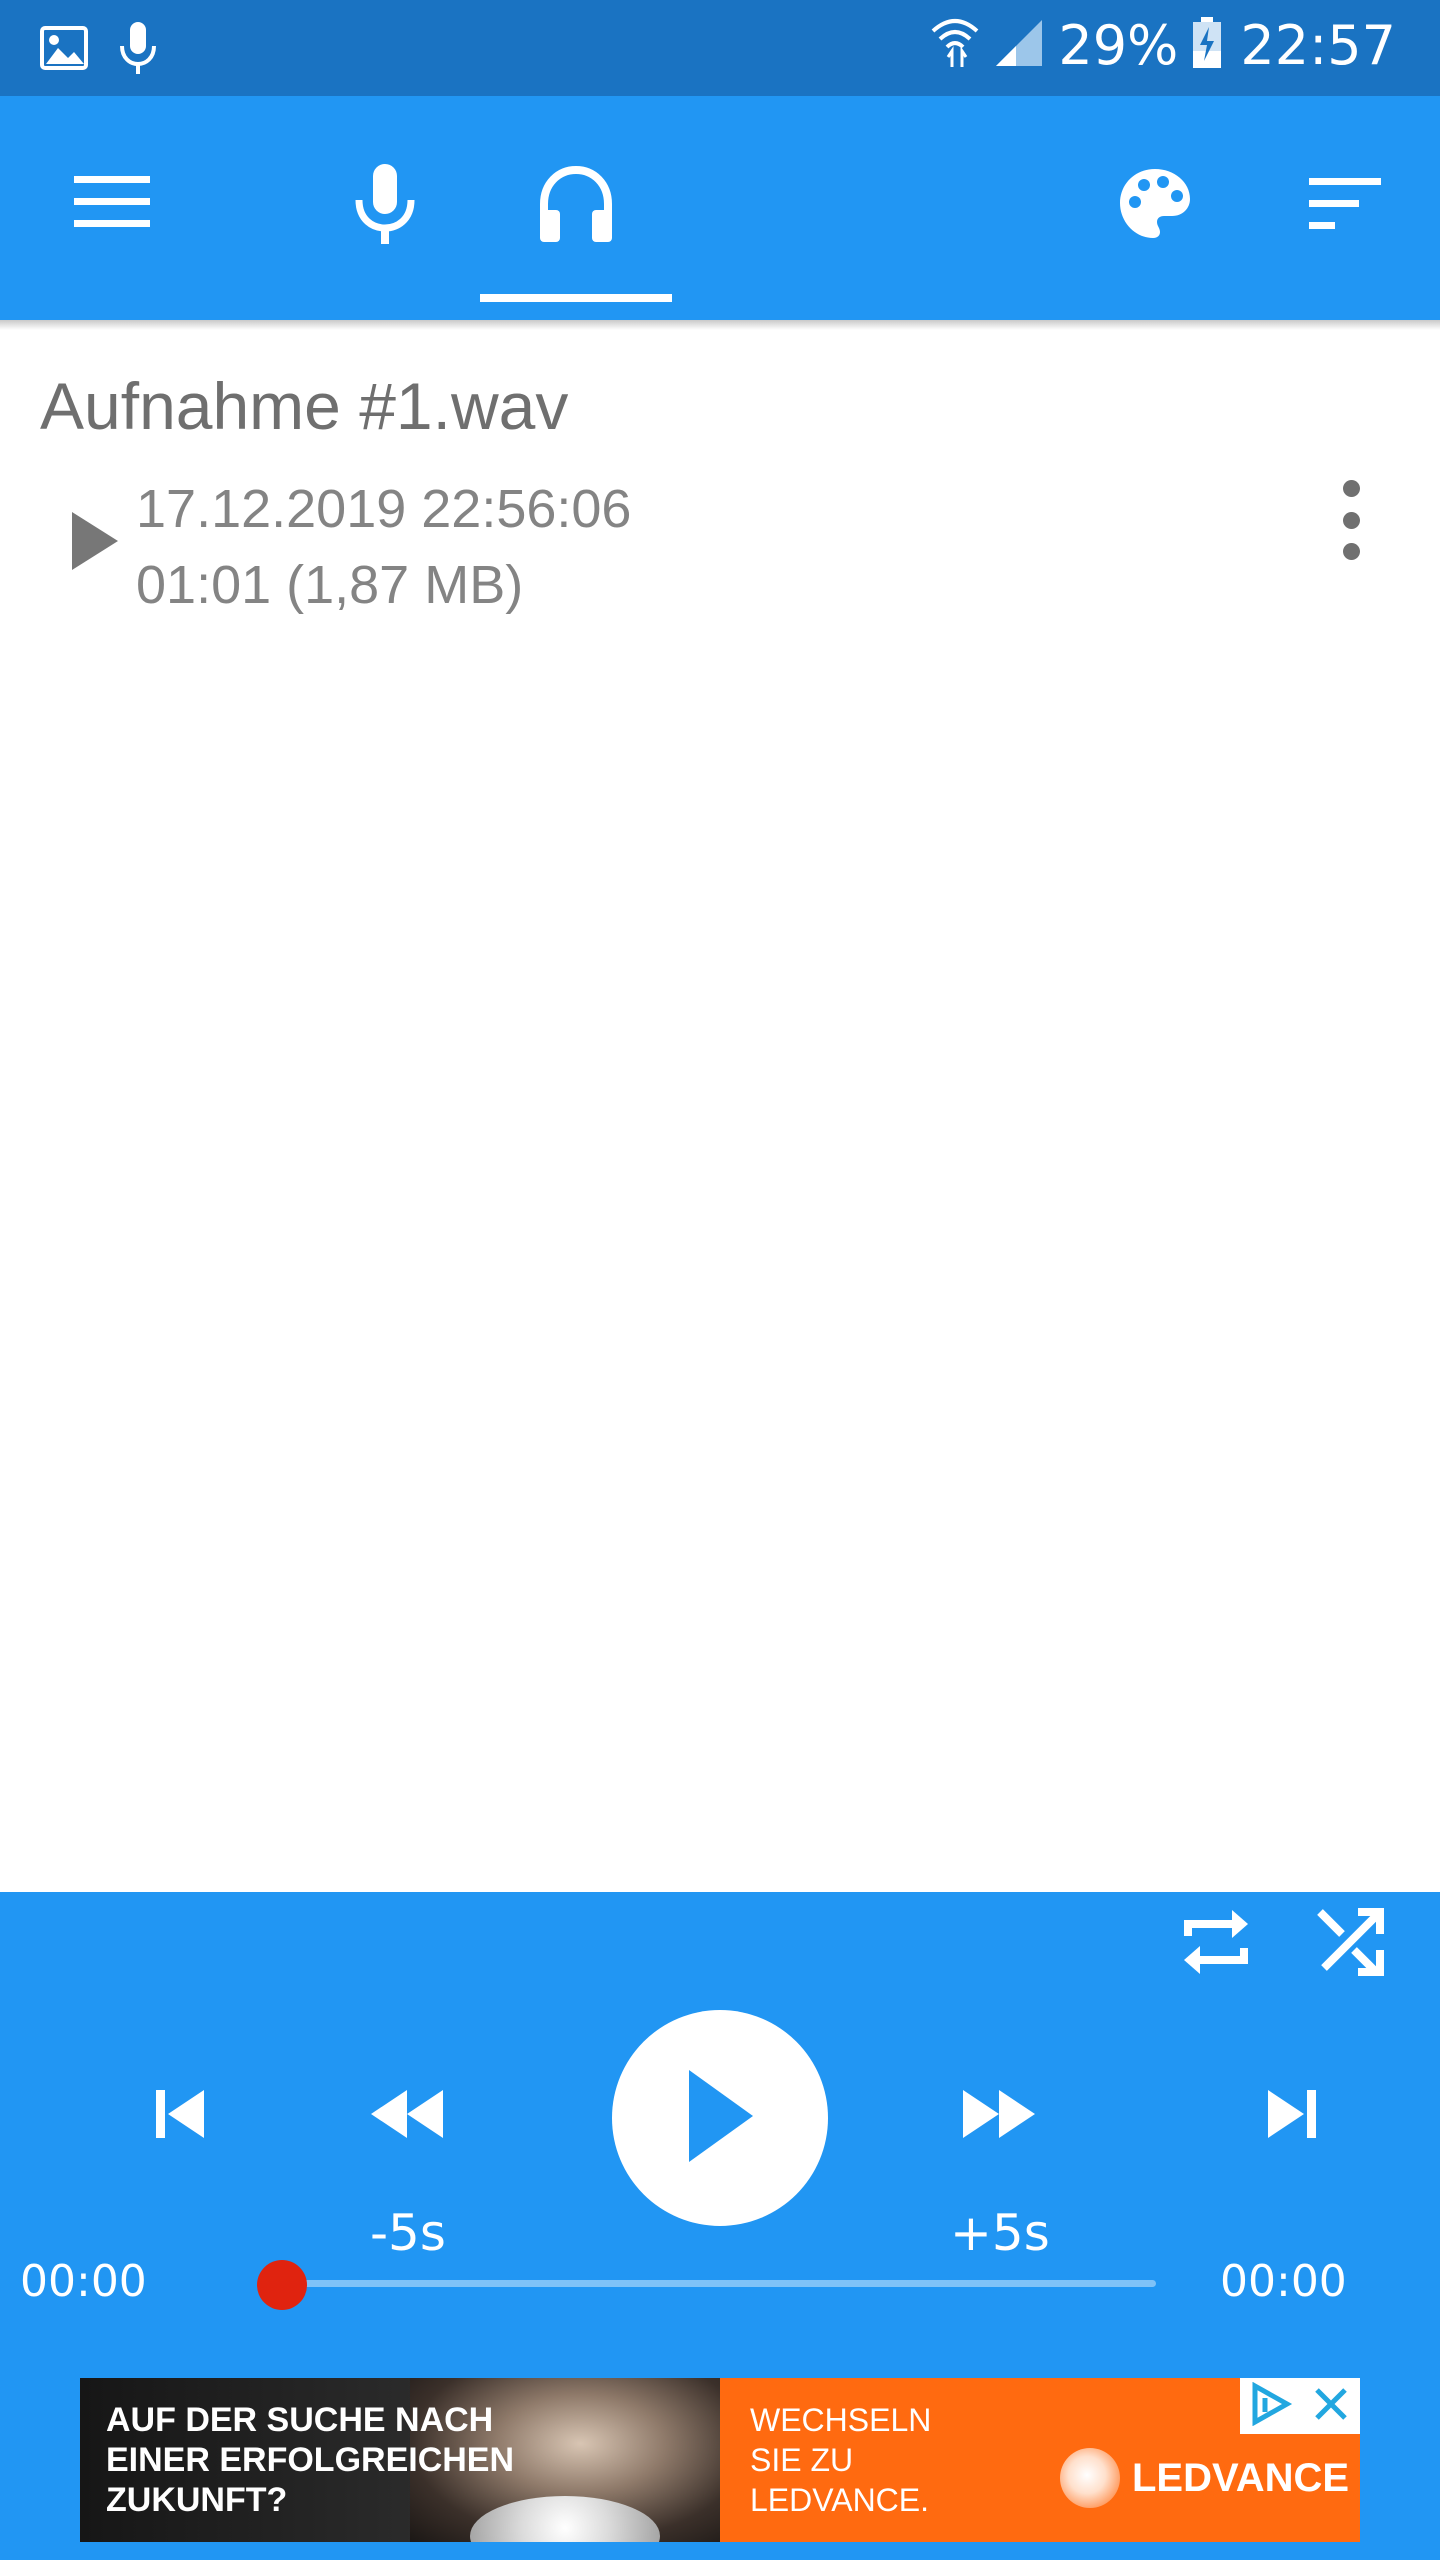  Describe the element at coordinates (1271, 2406) in the screenshot. I see `adchoices-icon` at that location.